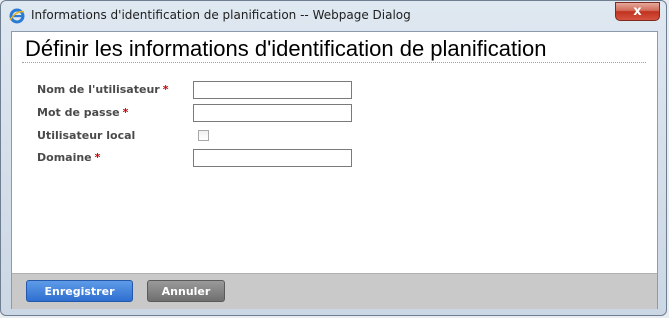  Describe the element at coordinates (203, 135) in the screenshot. I see `local-user-checkbox` at that location.